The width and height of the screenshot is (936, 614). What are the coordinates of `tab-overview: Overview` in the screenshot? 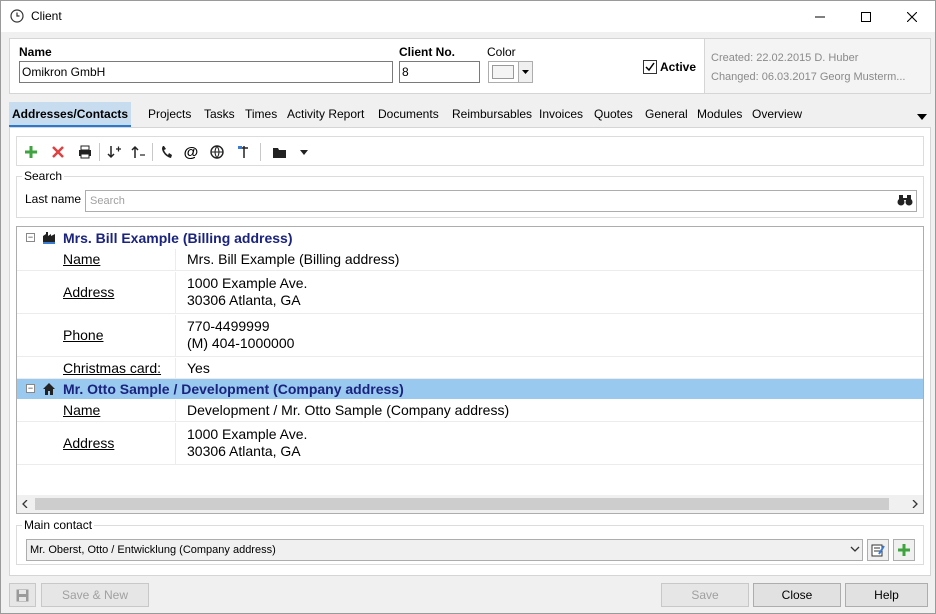 It's located at (777, 114).